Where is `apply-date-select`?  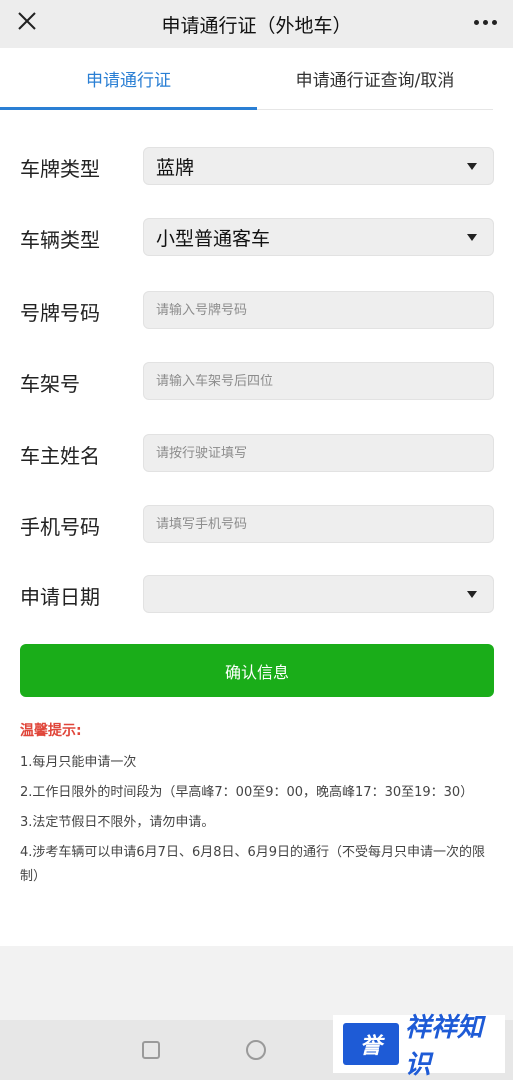 apply-date-select is located at coordinates (318, 594).